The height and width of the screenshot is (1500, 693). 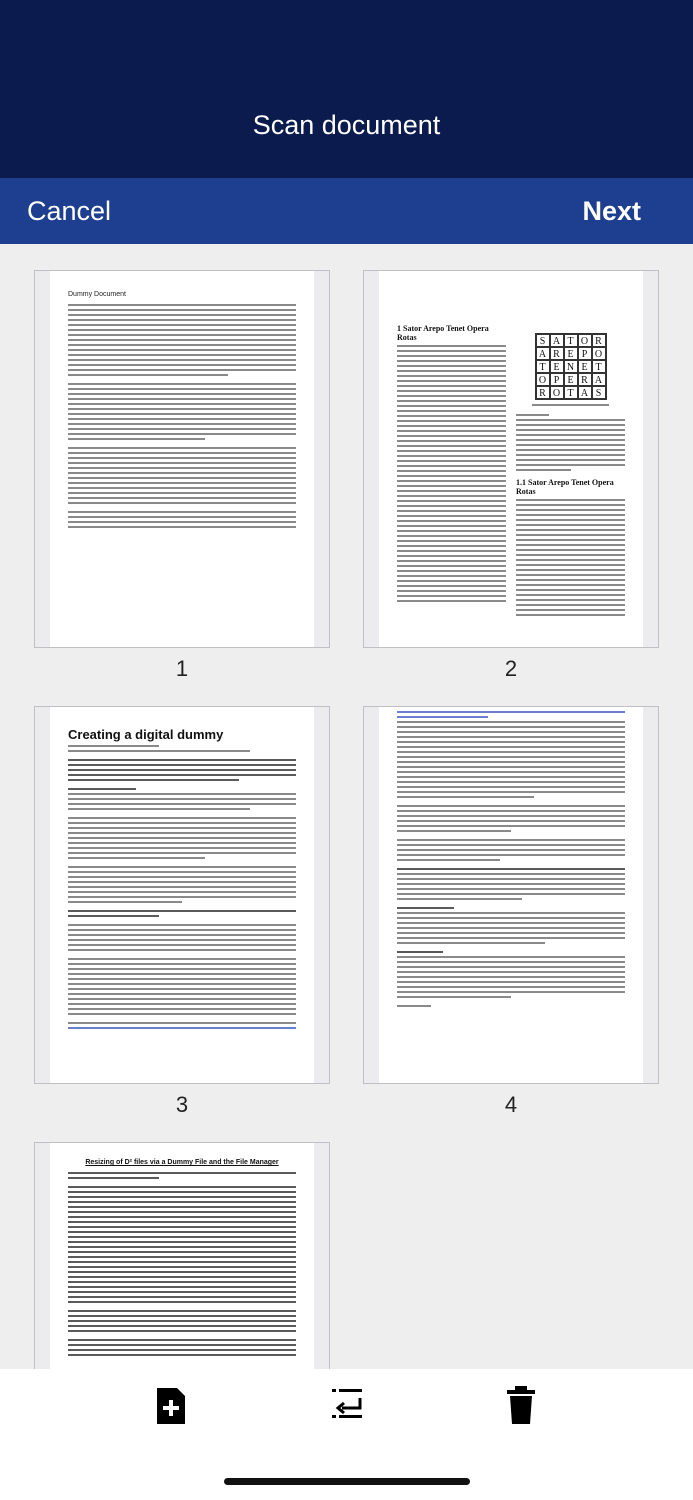 What do you see at coordinates (171, 1406) in the screenshot?
I see `add-page-icon` at bounding box center [171, 1406].